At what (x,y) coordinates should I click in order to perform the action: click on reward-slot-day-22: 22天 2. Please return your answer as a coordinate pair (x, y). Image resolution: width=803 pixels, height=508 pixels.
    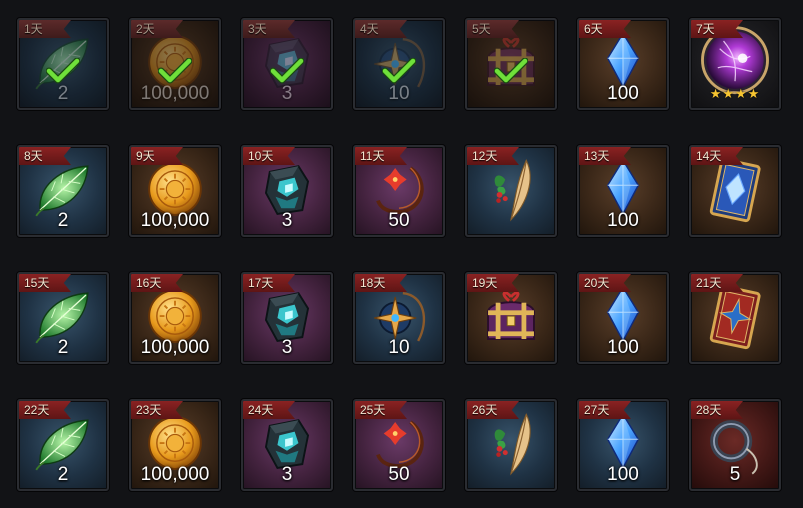
    Looking at the image, I should click on (63, 445).